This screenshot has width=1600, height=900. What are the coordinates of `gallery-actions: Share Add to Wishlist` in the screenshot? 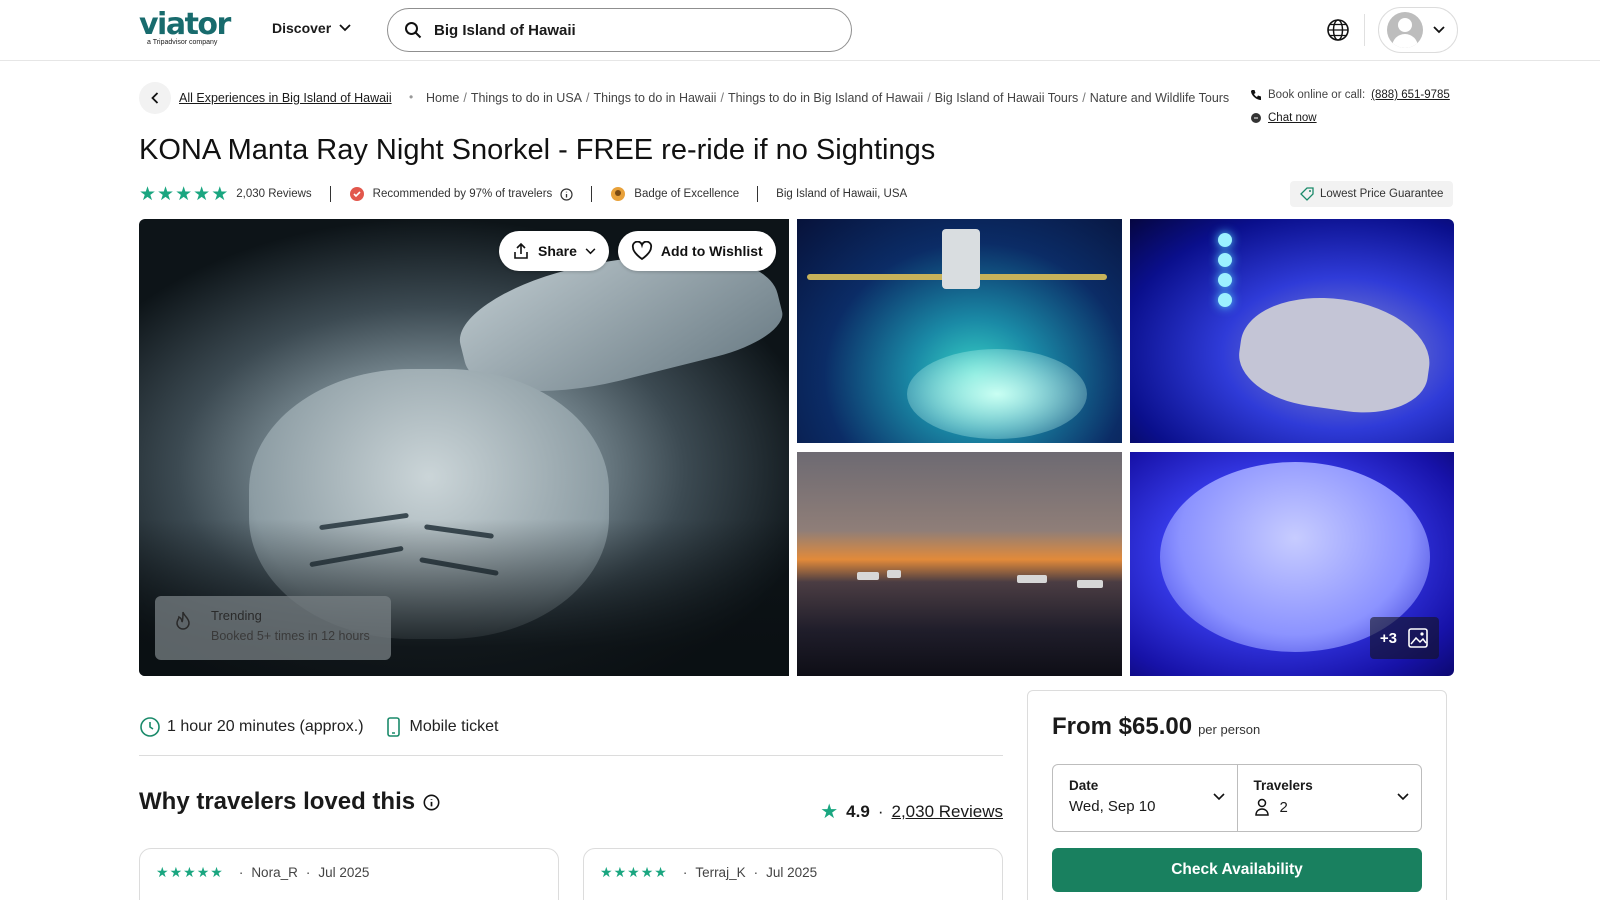 It's located at (637, 251).